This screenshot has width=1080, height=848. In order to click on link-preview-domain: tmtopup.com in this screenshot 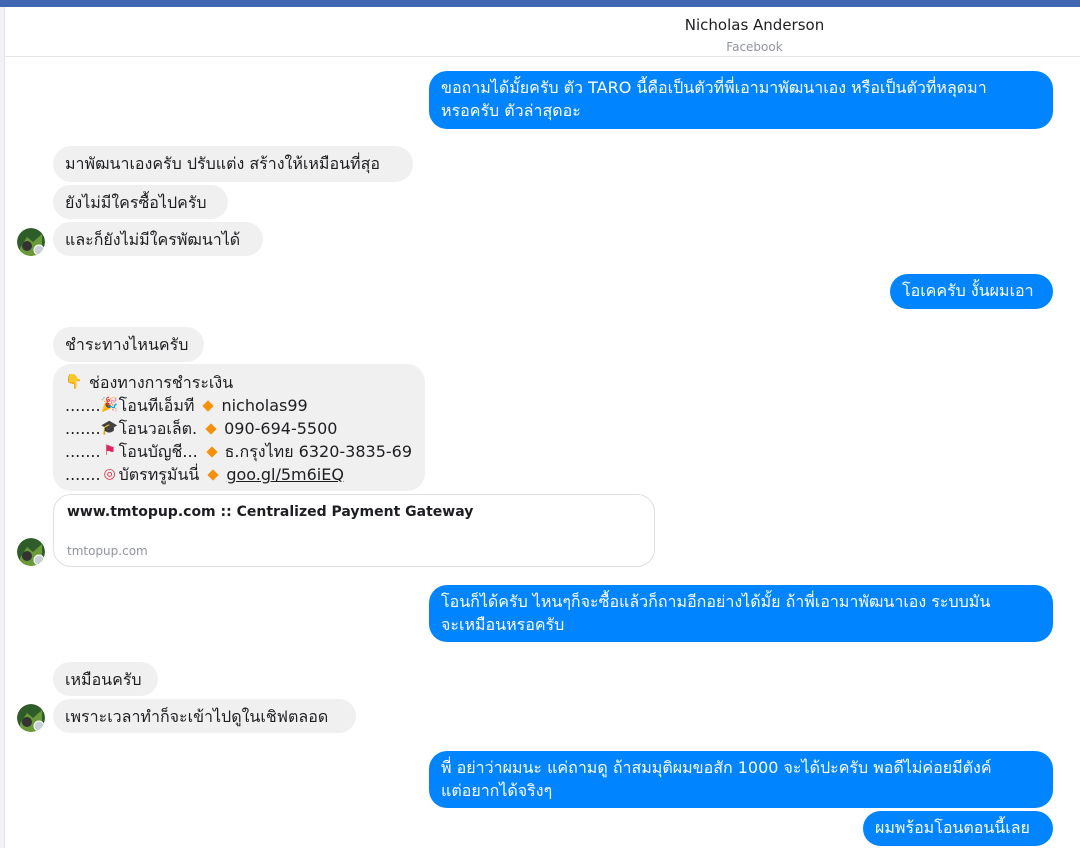, I will do `click(107, 551)`.